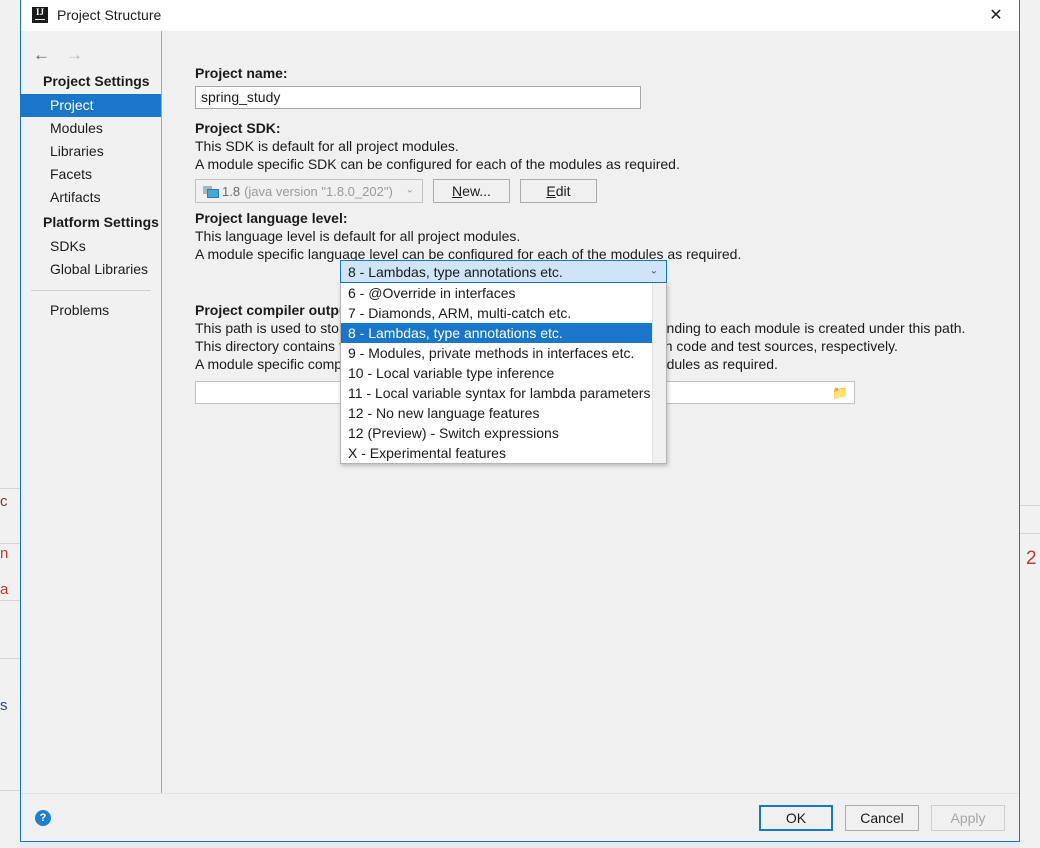 Image resolution: width=1040 pixels, height=848 pixels. Describe the element at coordinates (271, 218) in the screenshot. I see `language-level-label: Project language level:` at that location.